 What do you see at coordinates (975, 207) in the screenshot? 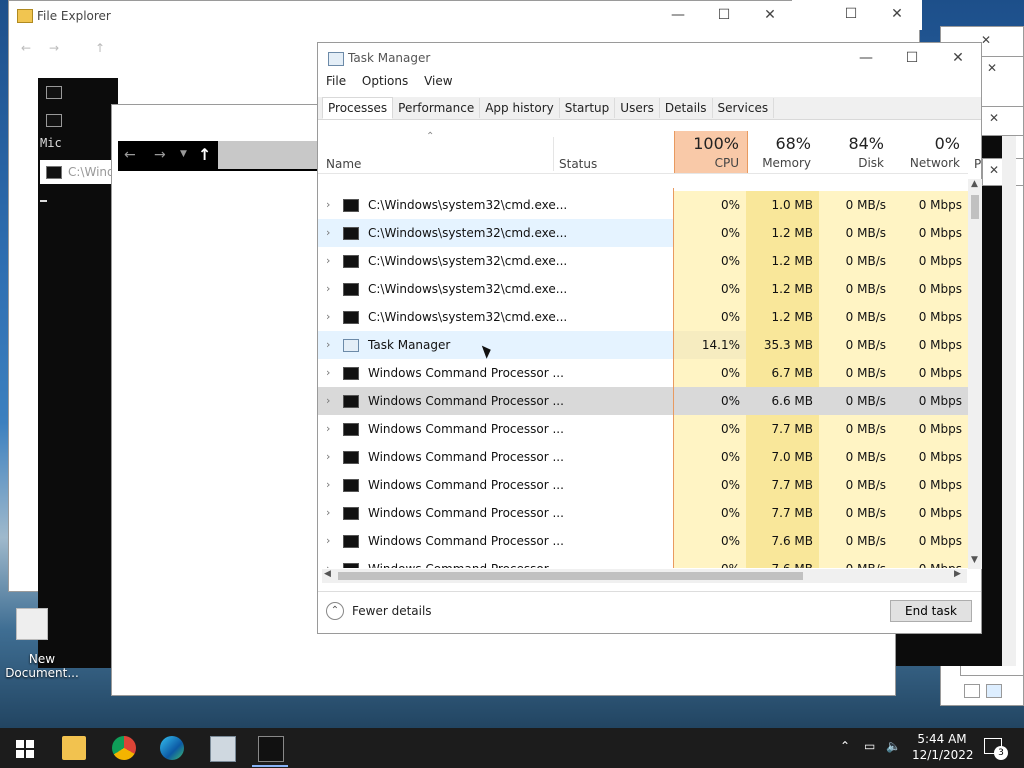
I see `scroll-thumb` at bounding box center [975, 207].